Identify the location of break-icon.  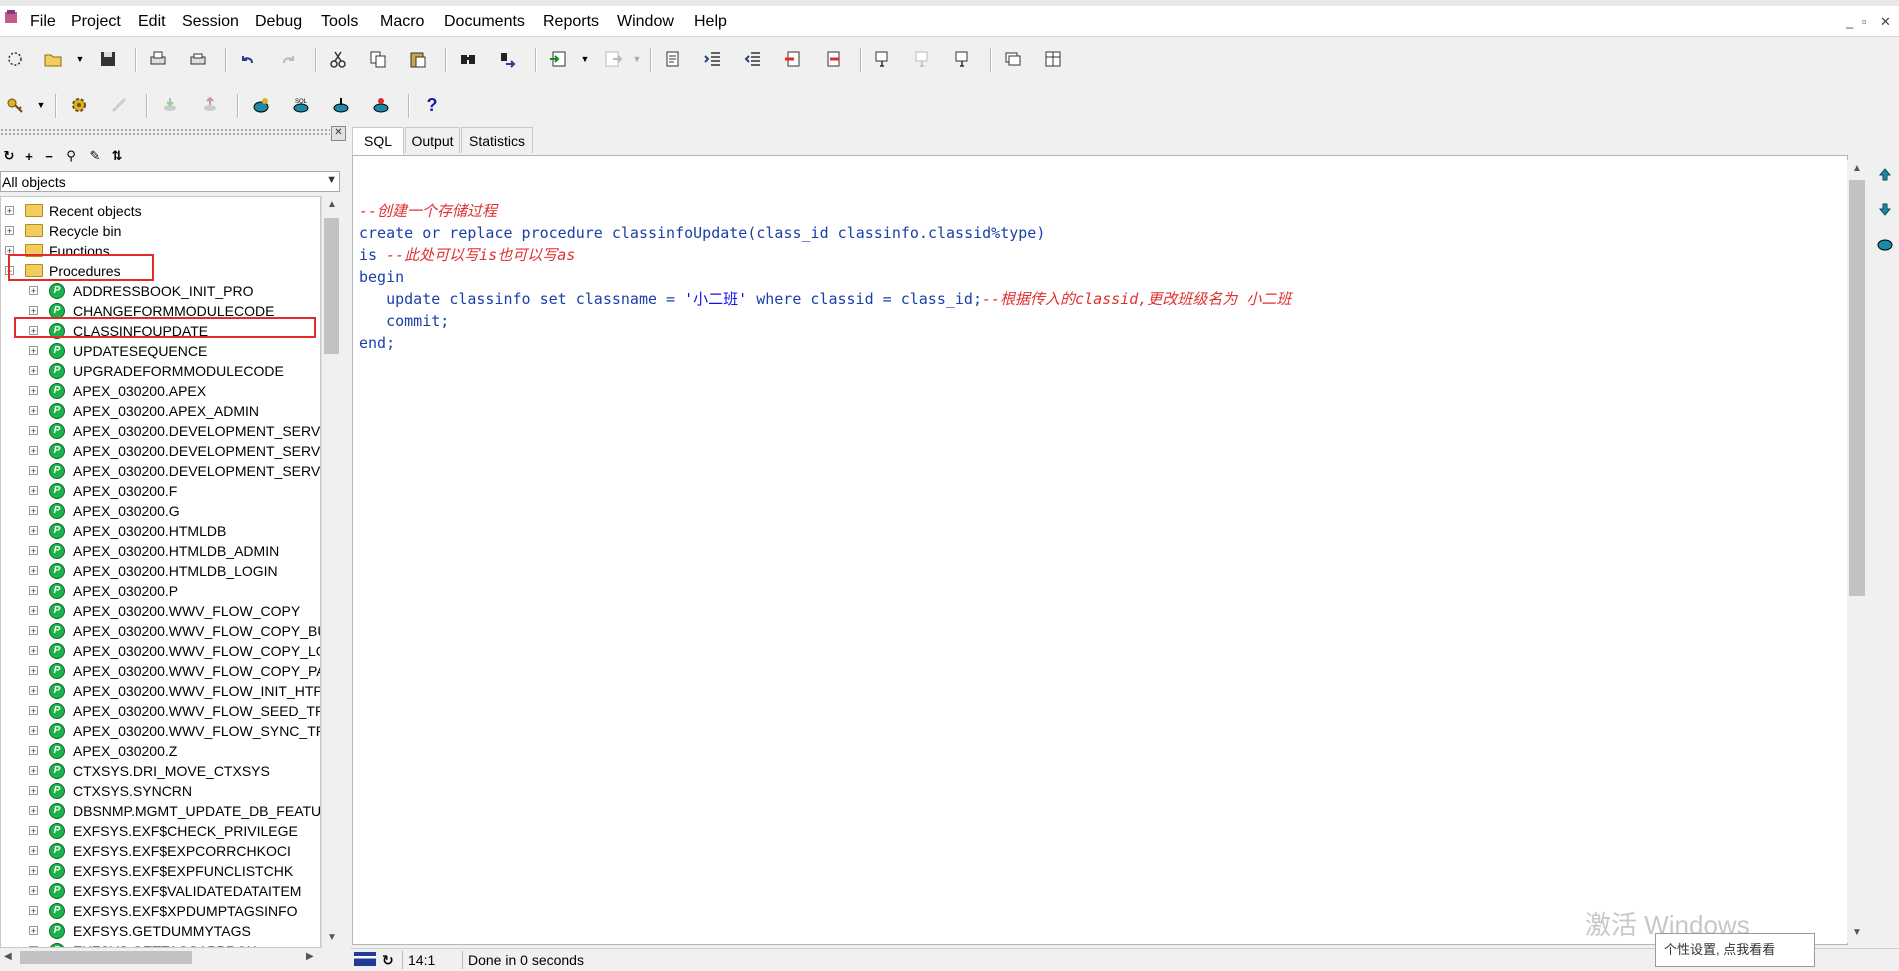
(119, 105).